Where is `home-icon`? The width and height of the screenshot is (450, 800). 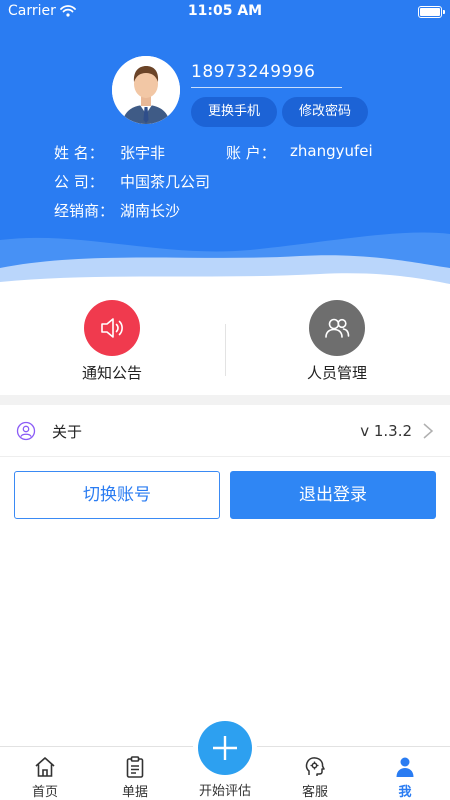
home-icon is located at coordinates (45, 767).